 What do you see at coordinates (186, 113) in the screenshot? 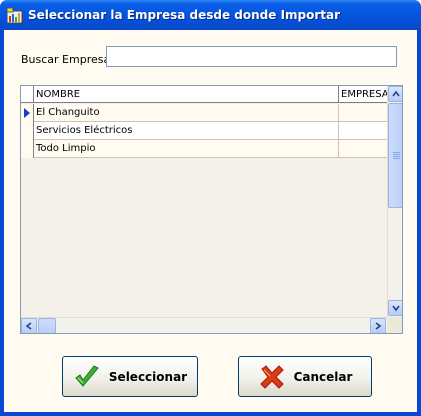
I see `cell-nombre: El Changuito` at bounding box center [186, 113].